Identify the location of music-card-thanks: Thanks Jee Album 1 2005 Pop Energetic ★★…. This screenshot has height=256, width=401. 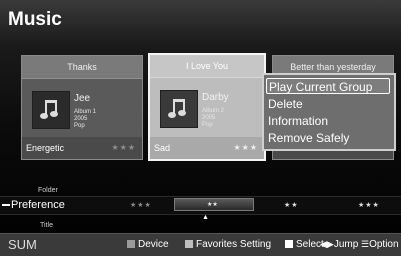
(82, 107).